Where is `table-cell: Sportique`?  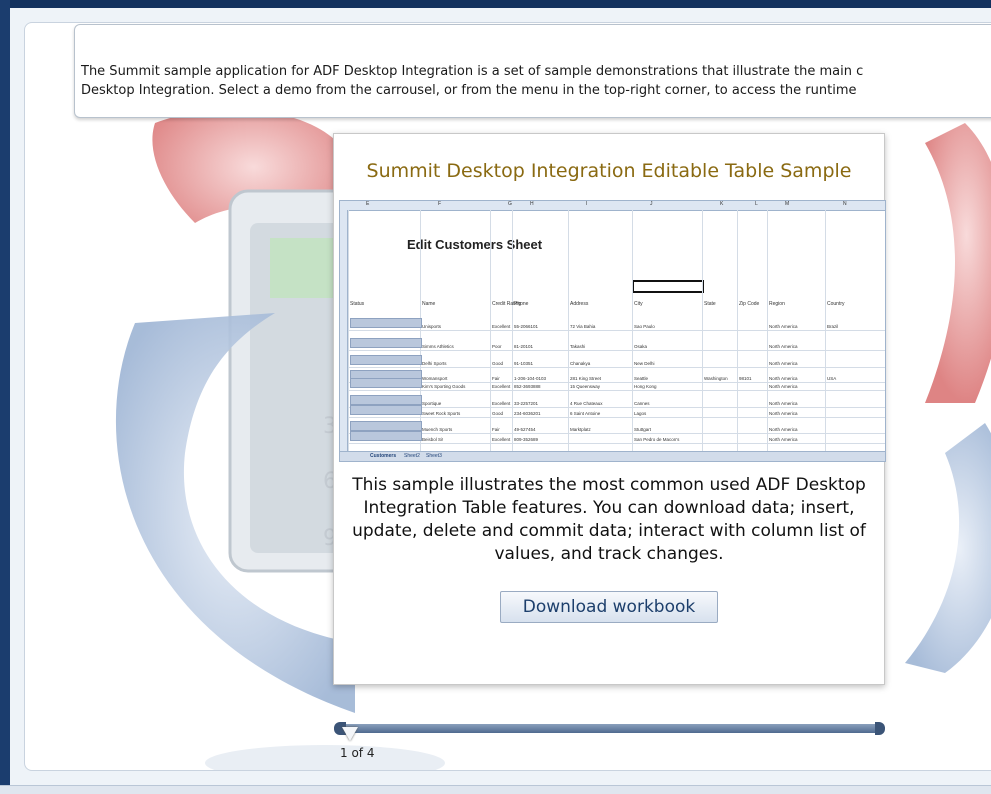 table-cell: Sportique is located at coordinates (432, 403).